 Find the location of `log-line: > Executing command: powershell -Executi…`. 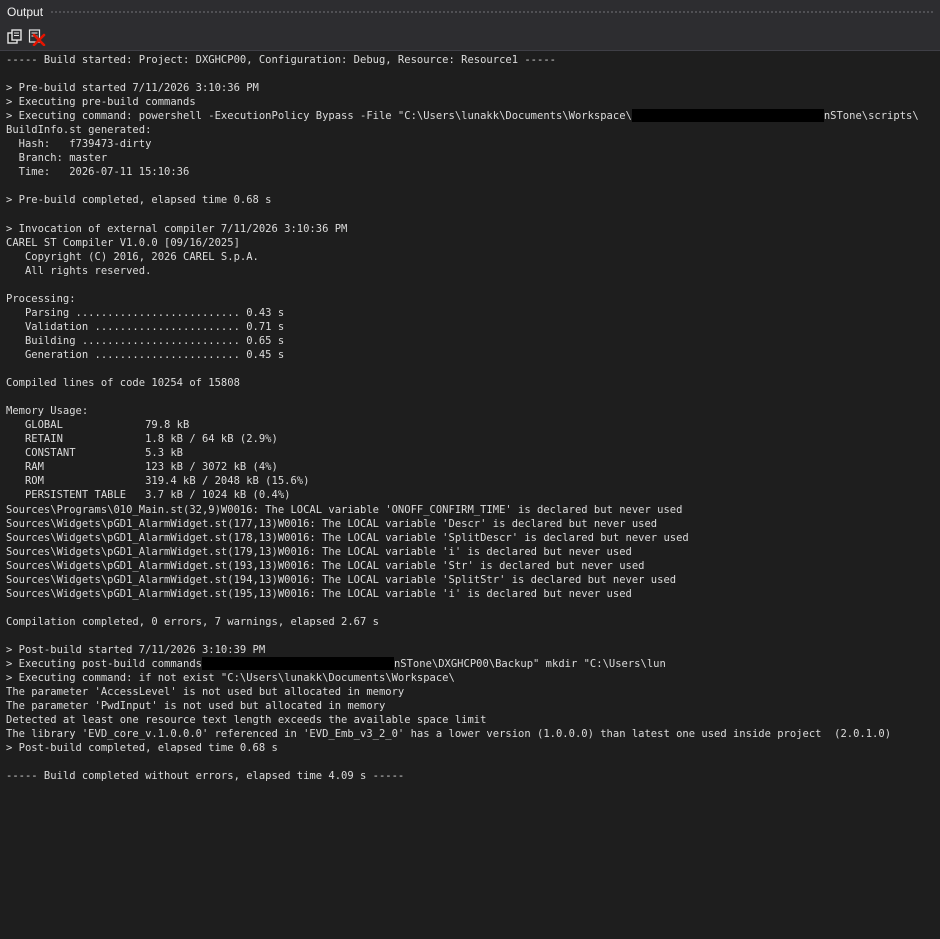

log-line: > Executing command: powershell -Executi… is located at coordinates (473, 116).